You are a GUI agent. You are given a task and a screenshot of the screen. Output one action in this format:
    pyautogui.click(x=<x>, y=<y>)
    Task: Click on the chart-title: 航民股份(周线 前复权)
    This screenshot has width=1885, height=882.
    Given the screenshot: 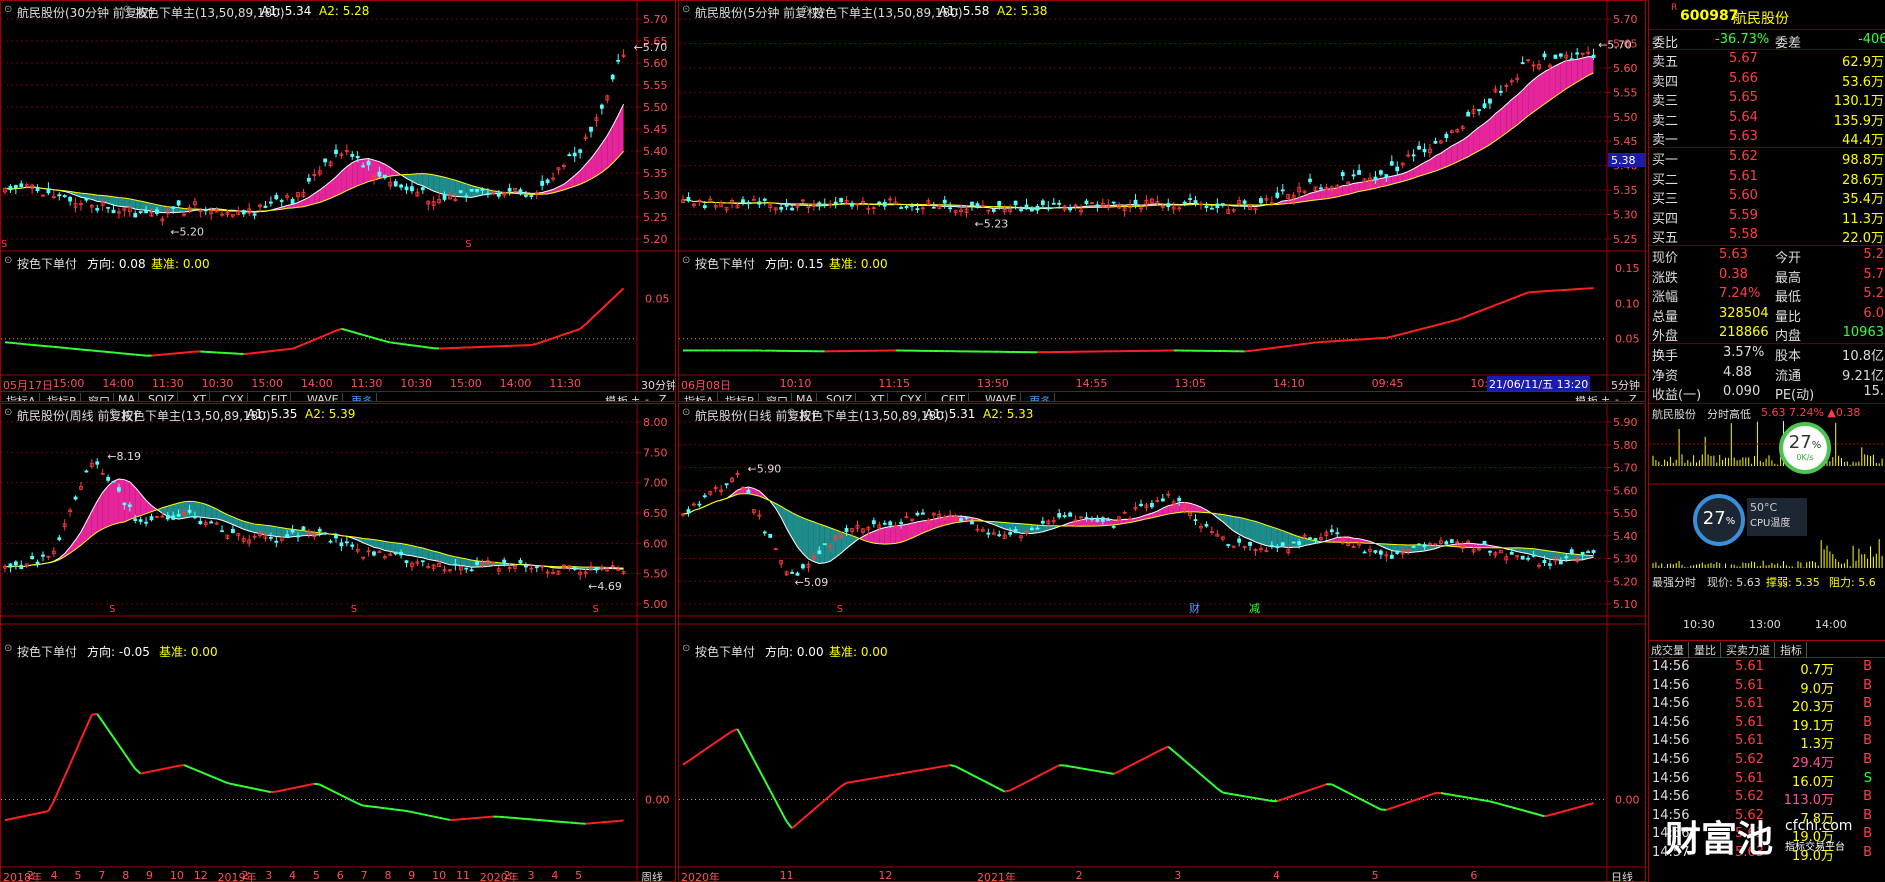 What is the action you would take?
    pyautogui.click(x=77, y=415)
    